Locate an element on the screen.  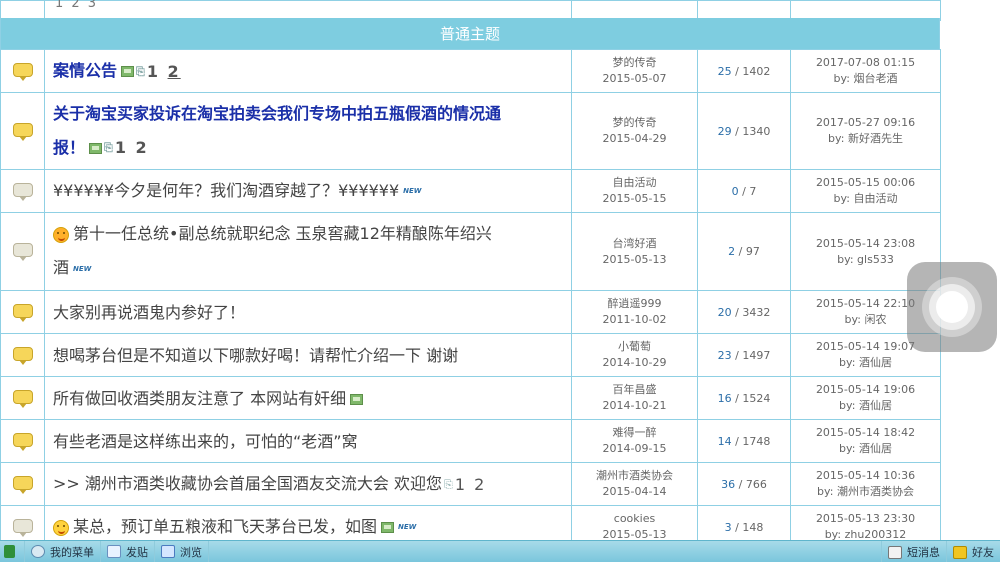
topic-title: 大家别再说酒鬼内参好了！ is located at coordinates (308, 312).